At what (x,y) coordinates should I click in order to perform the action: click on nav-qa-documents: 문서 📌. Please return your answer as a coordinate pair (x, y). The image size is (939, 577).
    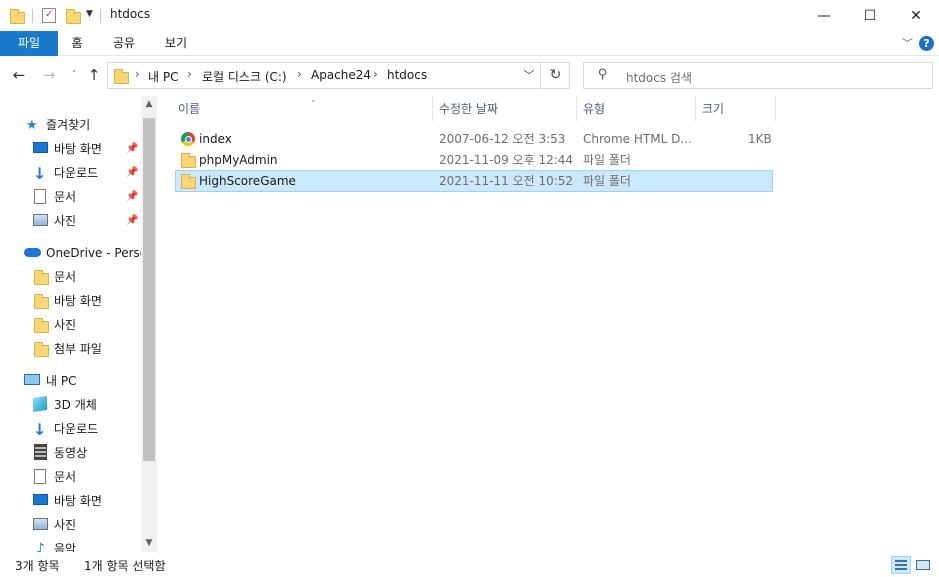
    Looking at the image, I should click on (86, 197).